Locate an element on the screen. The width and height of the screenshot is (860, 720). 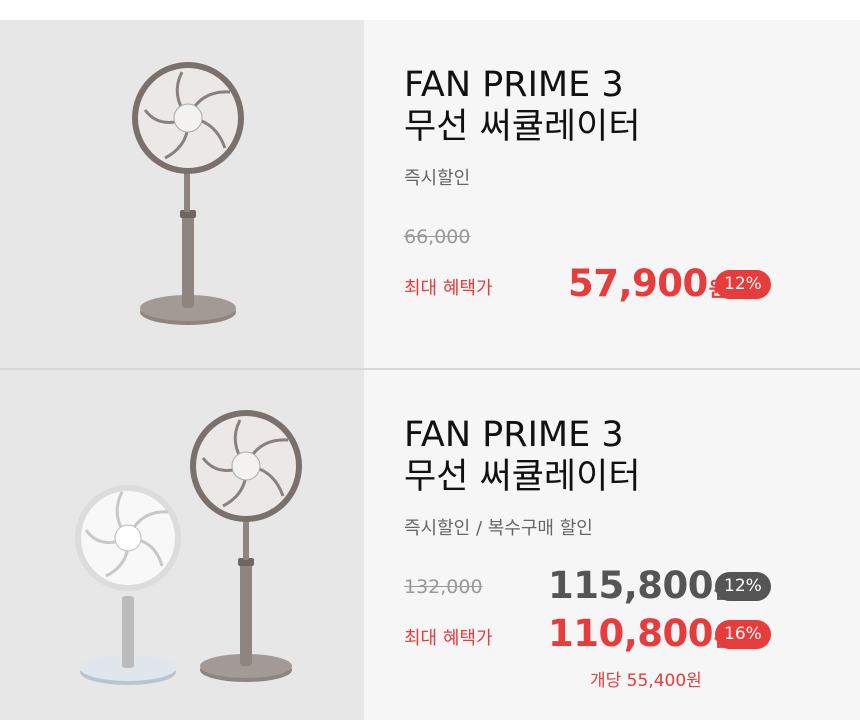
discount-badge: 16% is located at coordinates (743, 634).